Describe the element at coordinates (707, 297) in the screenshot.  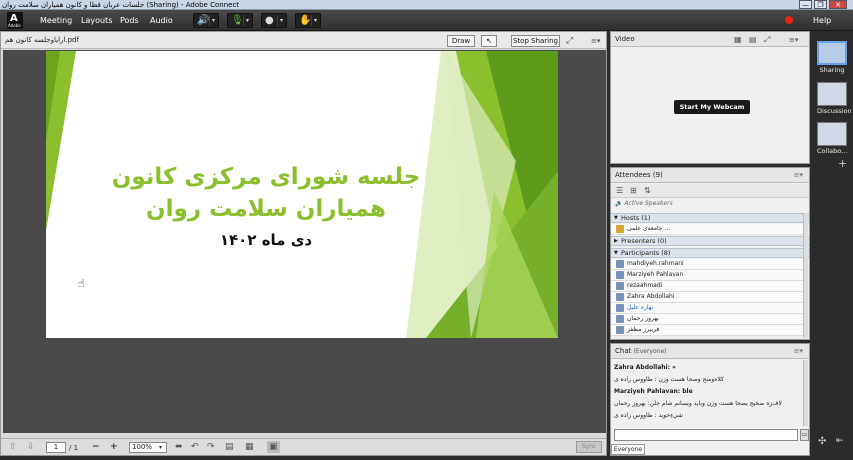
I see `participant-row: Zahra Abdollahi` at that location.